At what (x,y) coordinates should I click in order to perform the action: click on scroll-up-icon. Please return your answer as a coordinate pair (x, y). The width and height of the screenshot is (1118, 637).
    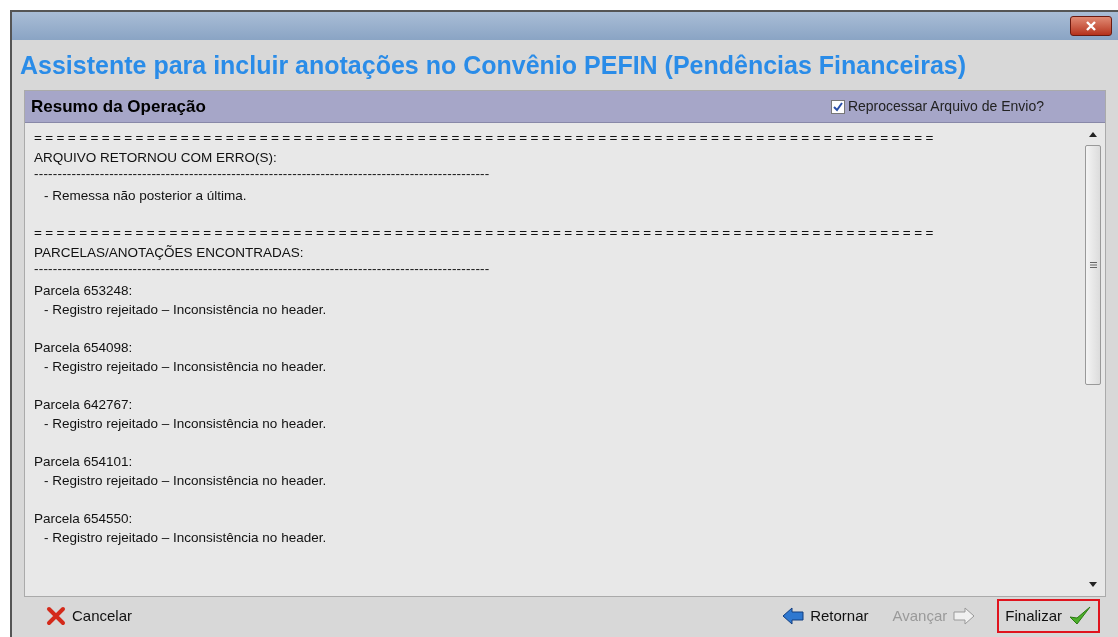
    Looking at the image, I should click on (1093, 134).